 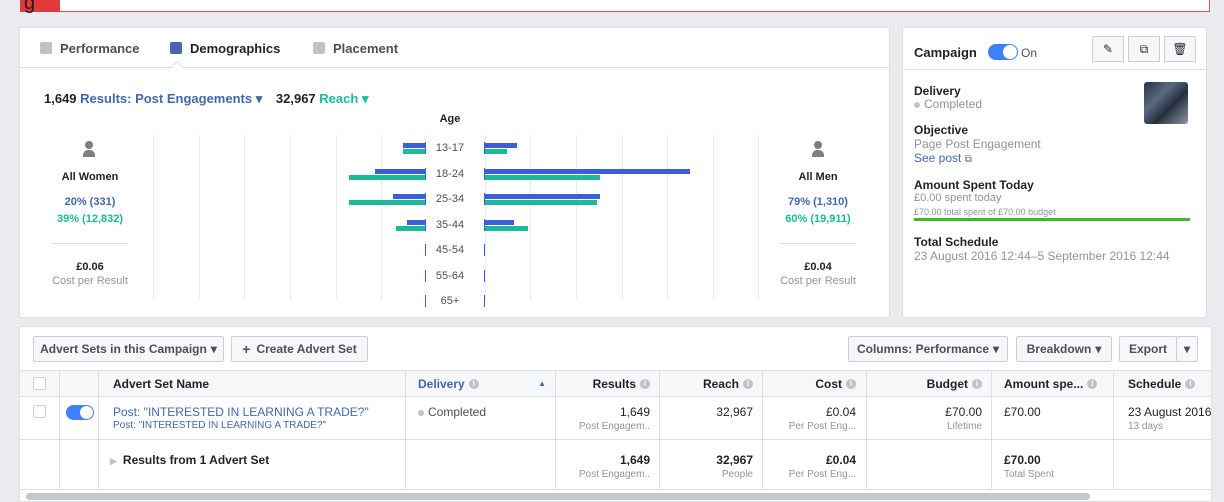 I want to click on pencil-icon: ✎, so click(x=1108, y=49).